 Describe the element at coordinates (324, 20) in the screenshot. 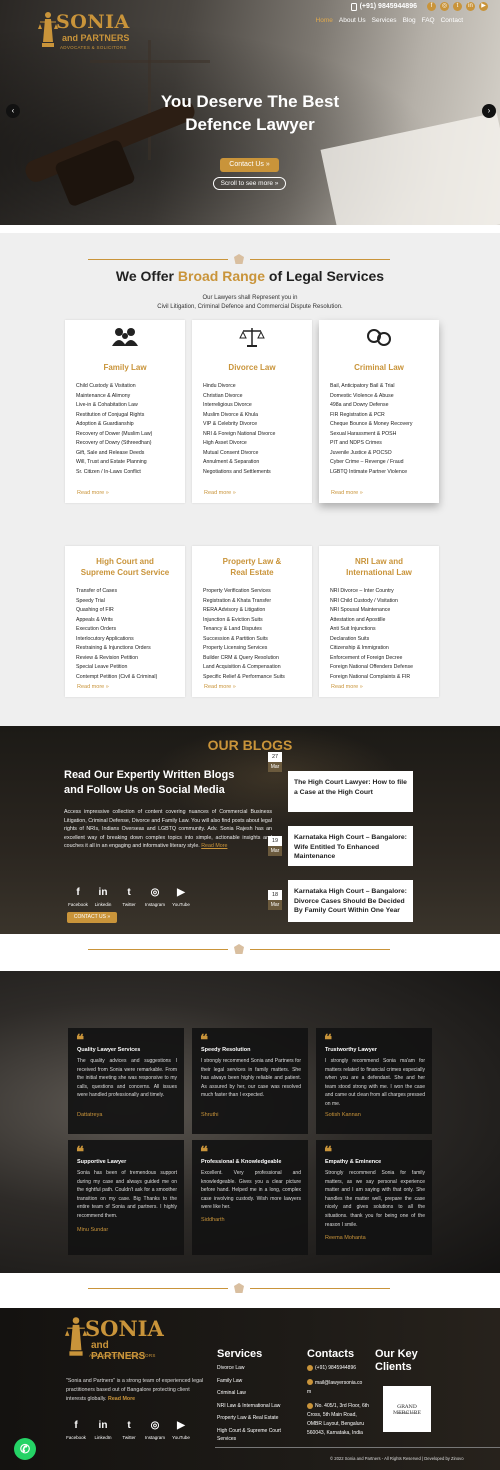

I see `nav-home: Home` at that location.